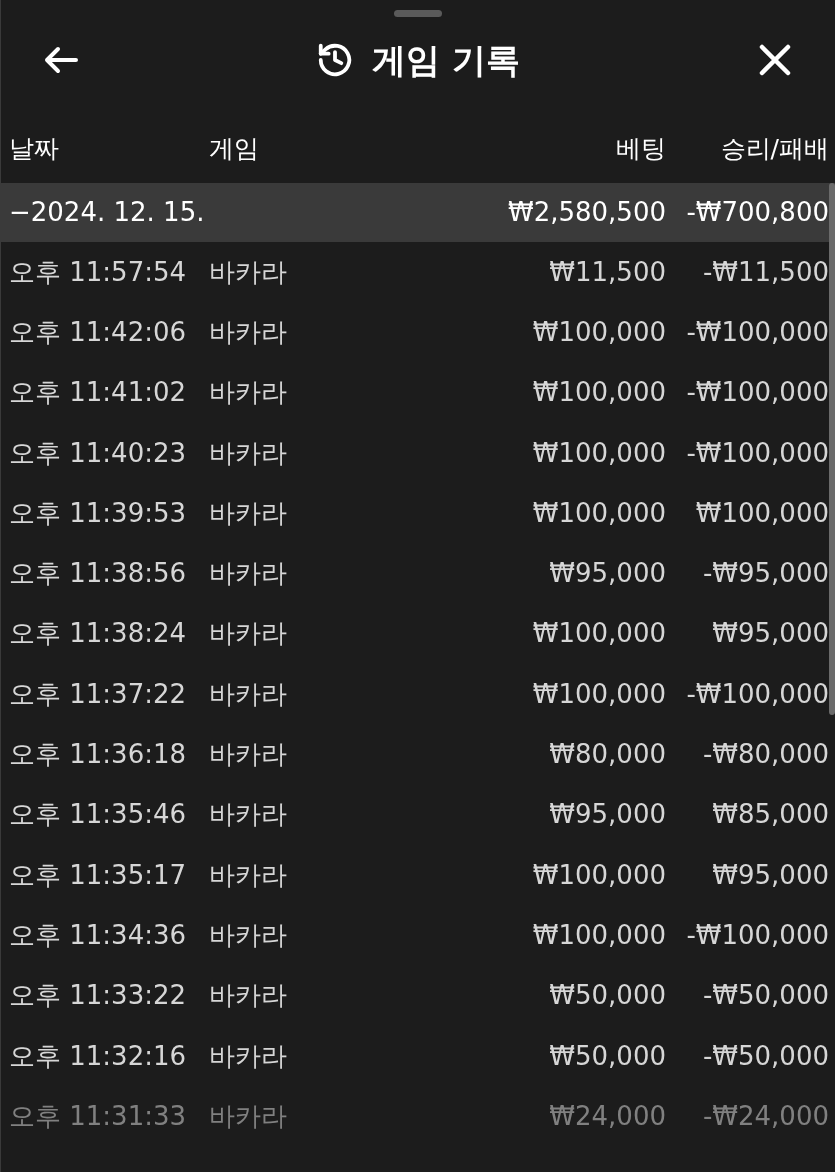 Image resolution: width=835 pixels, height=1172 pixels. I want to click on table-cell-text: -₩80,000, so click(765, 754).